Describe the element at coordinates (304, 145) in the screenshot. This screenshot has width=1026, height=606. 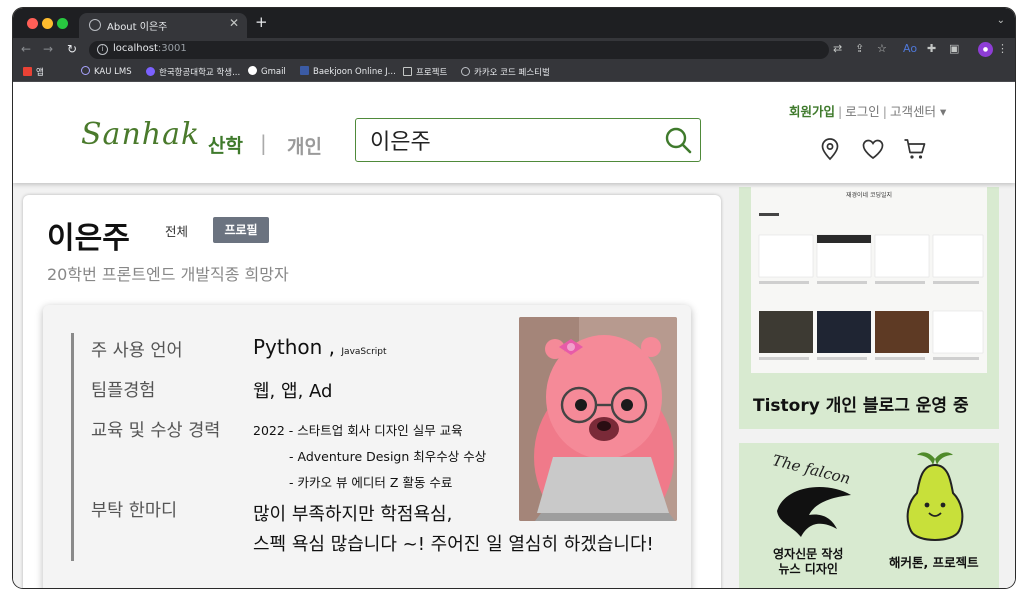
I see `nav-personal: 개인` at that location.